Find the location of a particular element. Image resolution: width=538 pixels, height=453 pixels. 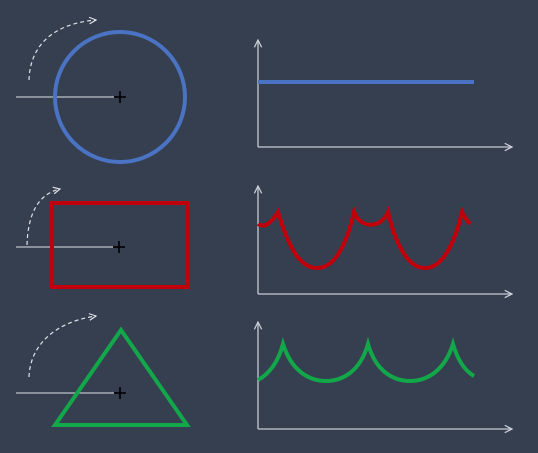

triangle-shape is located at coordinates (121, 376).